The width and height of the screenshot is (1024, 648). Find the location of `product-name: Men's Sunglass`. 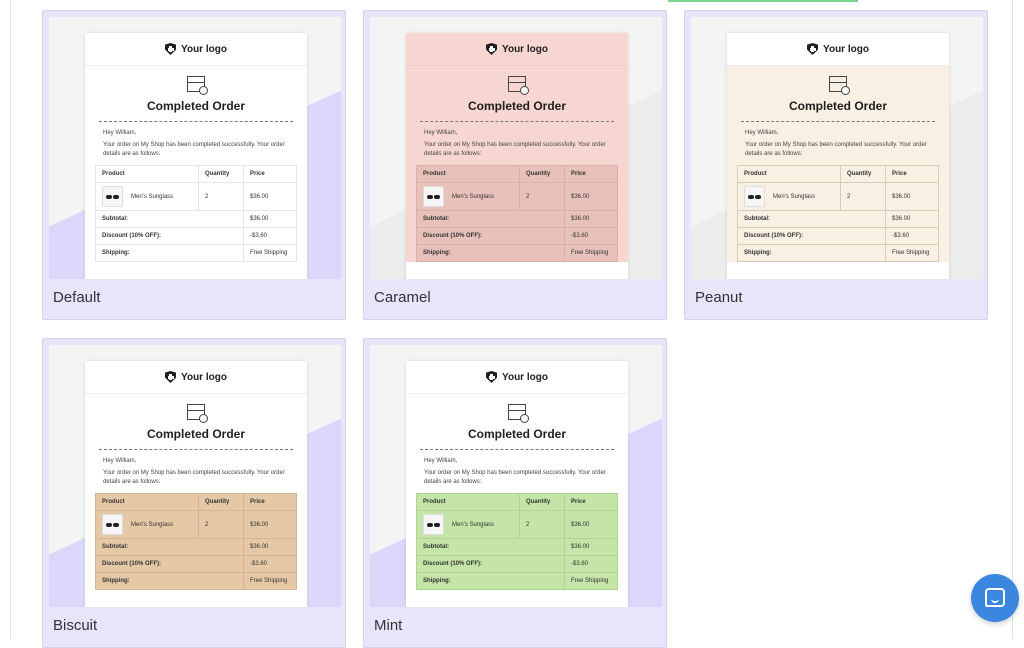

product-name: Men's Sunglass is located at coordinates (473, 525).